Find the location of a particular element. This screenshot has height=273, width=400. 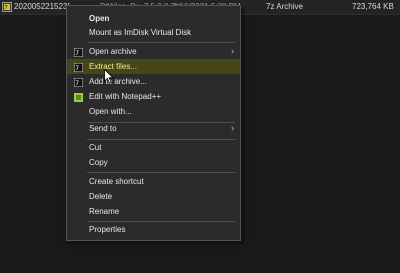

menu-item-edit-notepad: Edit with Notepad++ is located at coordinates (153, 96).